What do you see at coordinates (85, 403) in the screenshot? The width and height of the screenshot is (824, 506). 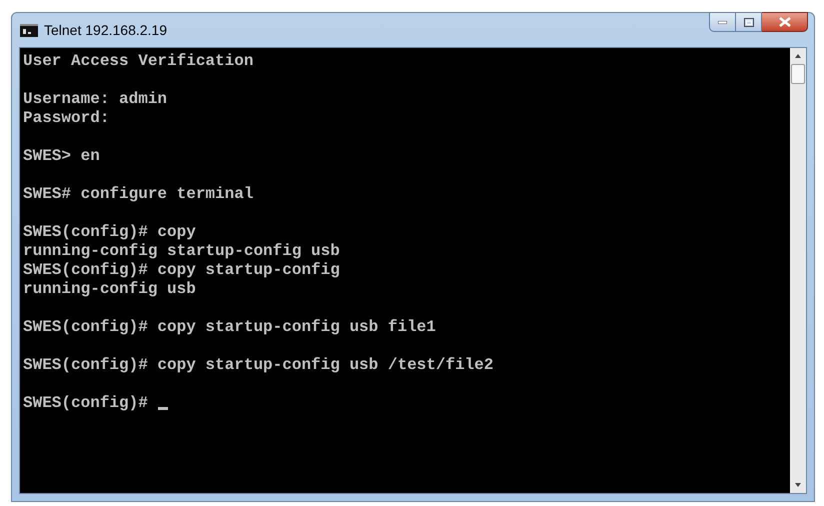 I see `terminal-line: SWES(config)#` at bounding box center [85, 403].